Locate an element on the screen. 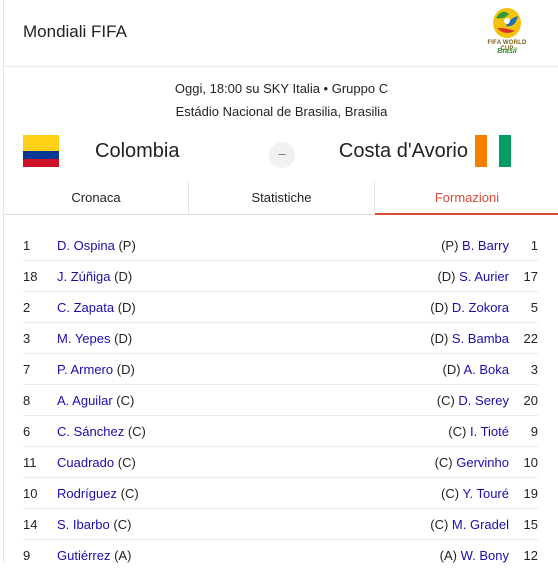  colombia-flag-icon is located at coordinates (41, 151).